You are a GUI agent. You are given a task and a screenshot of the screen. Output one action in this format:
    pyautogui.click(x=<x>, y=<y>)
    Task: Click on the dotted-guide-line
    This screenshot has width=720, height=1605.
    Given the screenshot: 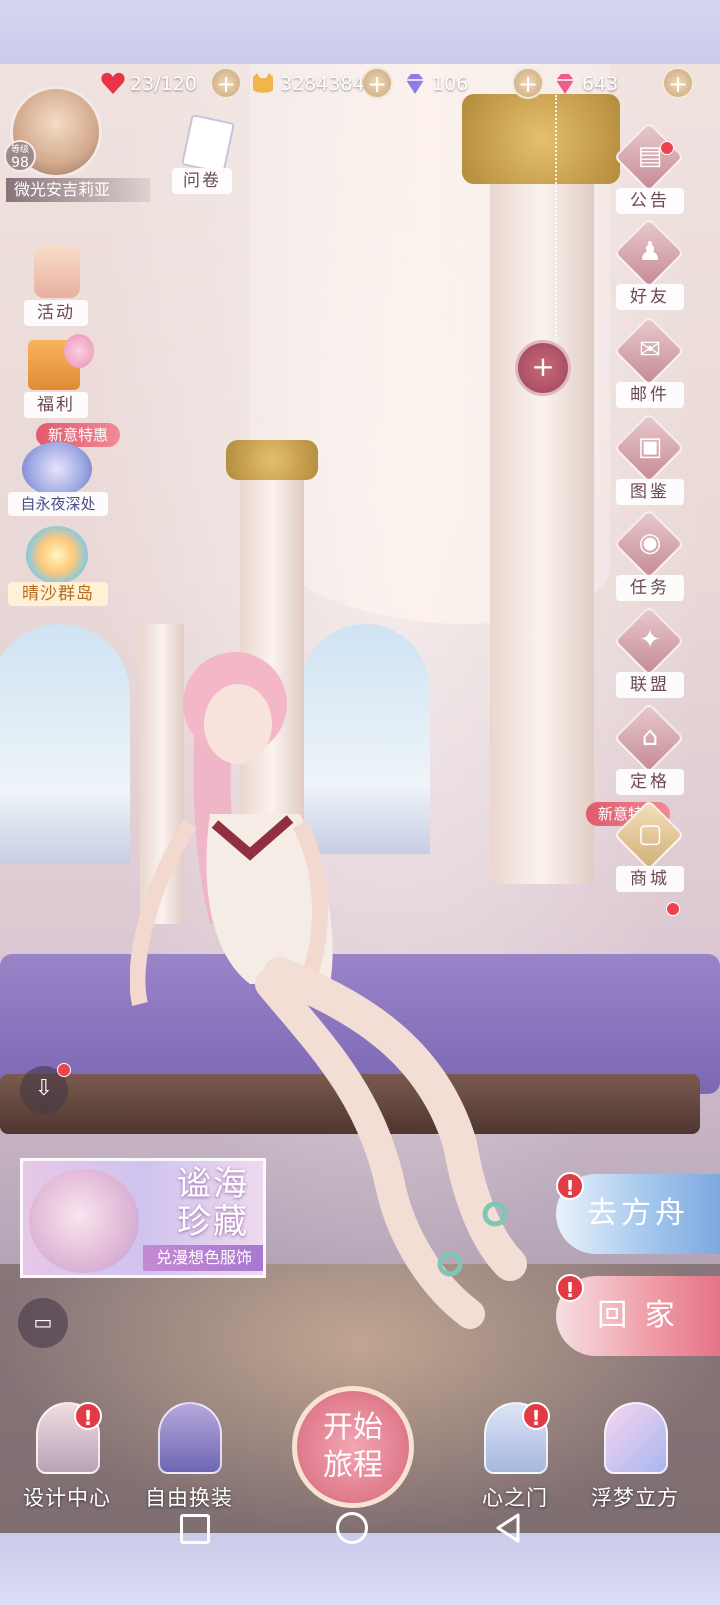 What is the action you would take?
    pyautogui.click(x=556, y=225)
    